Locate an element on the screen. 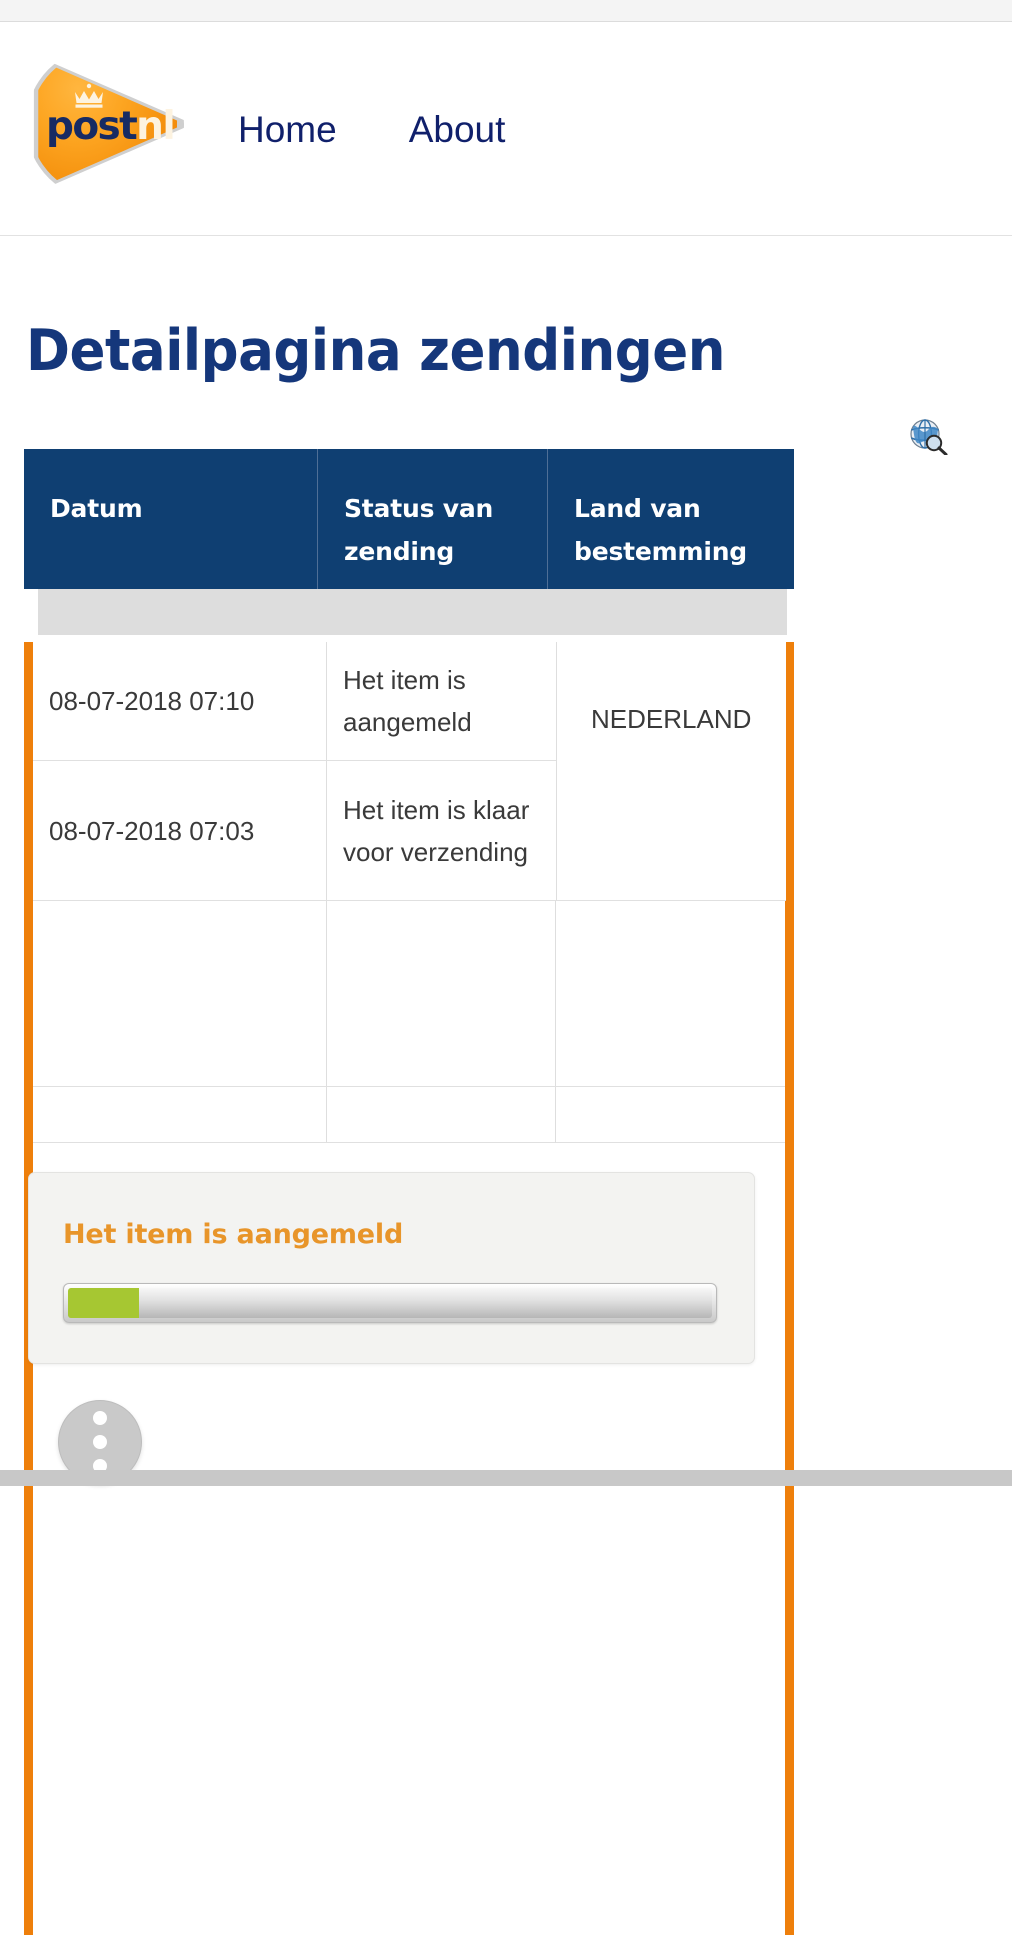 The height and width of the screenshot is (1935, 1012). progress-bar is located at coordinates (390, 1303).